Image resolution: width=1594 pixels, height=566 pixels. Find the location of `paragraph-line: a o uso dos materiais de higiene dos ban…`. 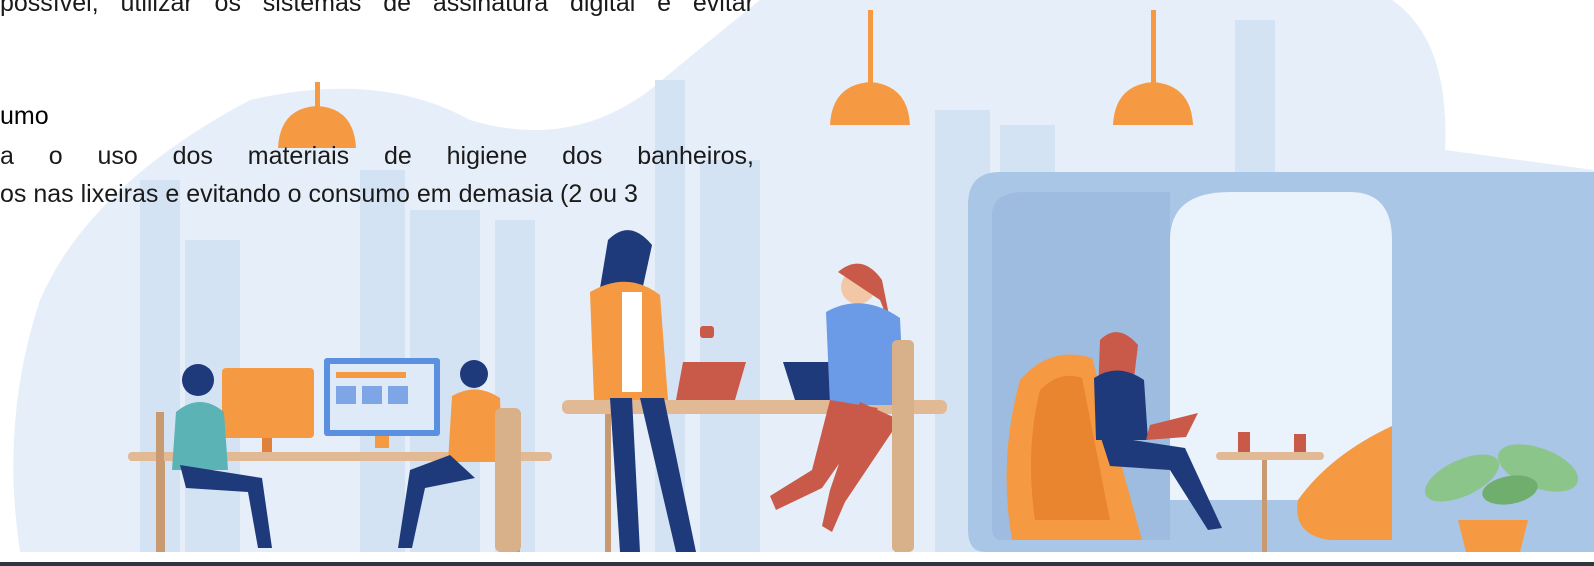

paragraph-line: a o uso dos materiais de higiene dos ban… is located at coordinates (377, 156).